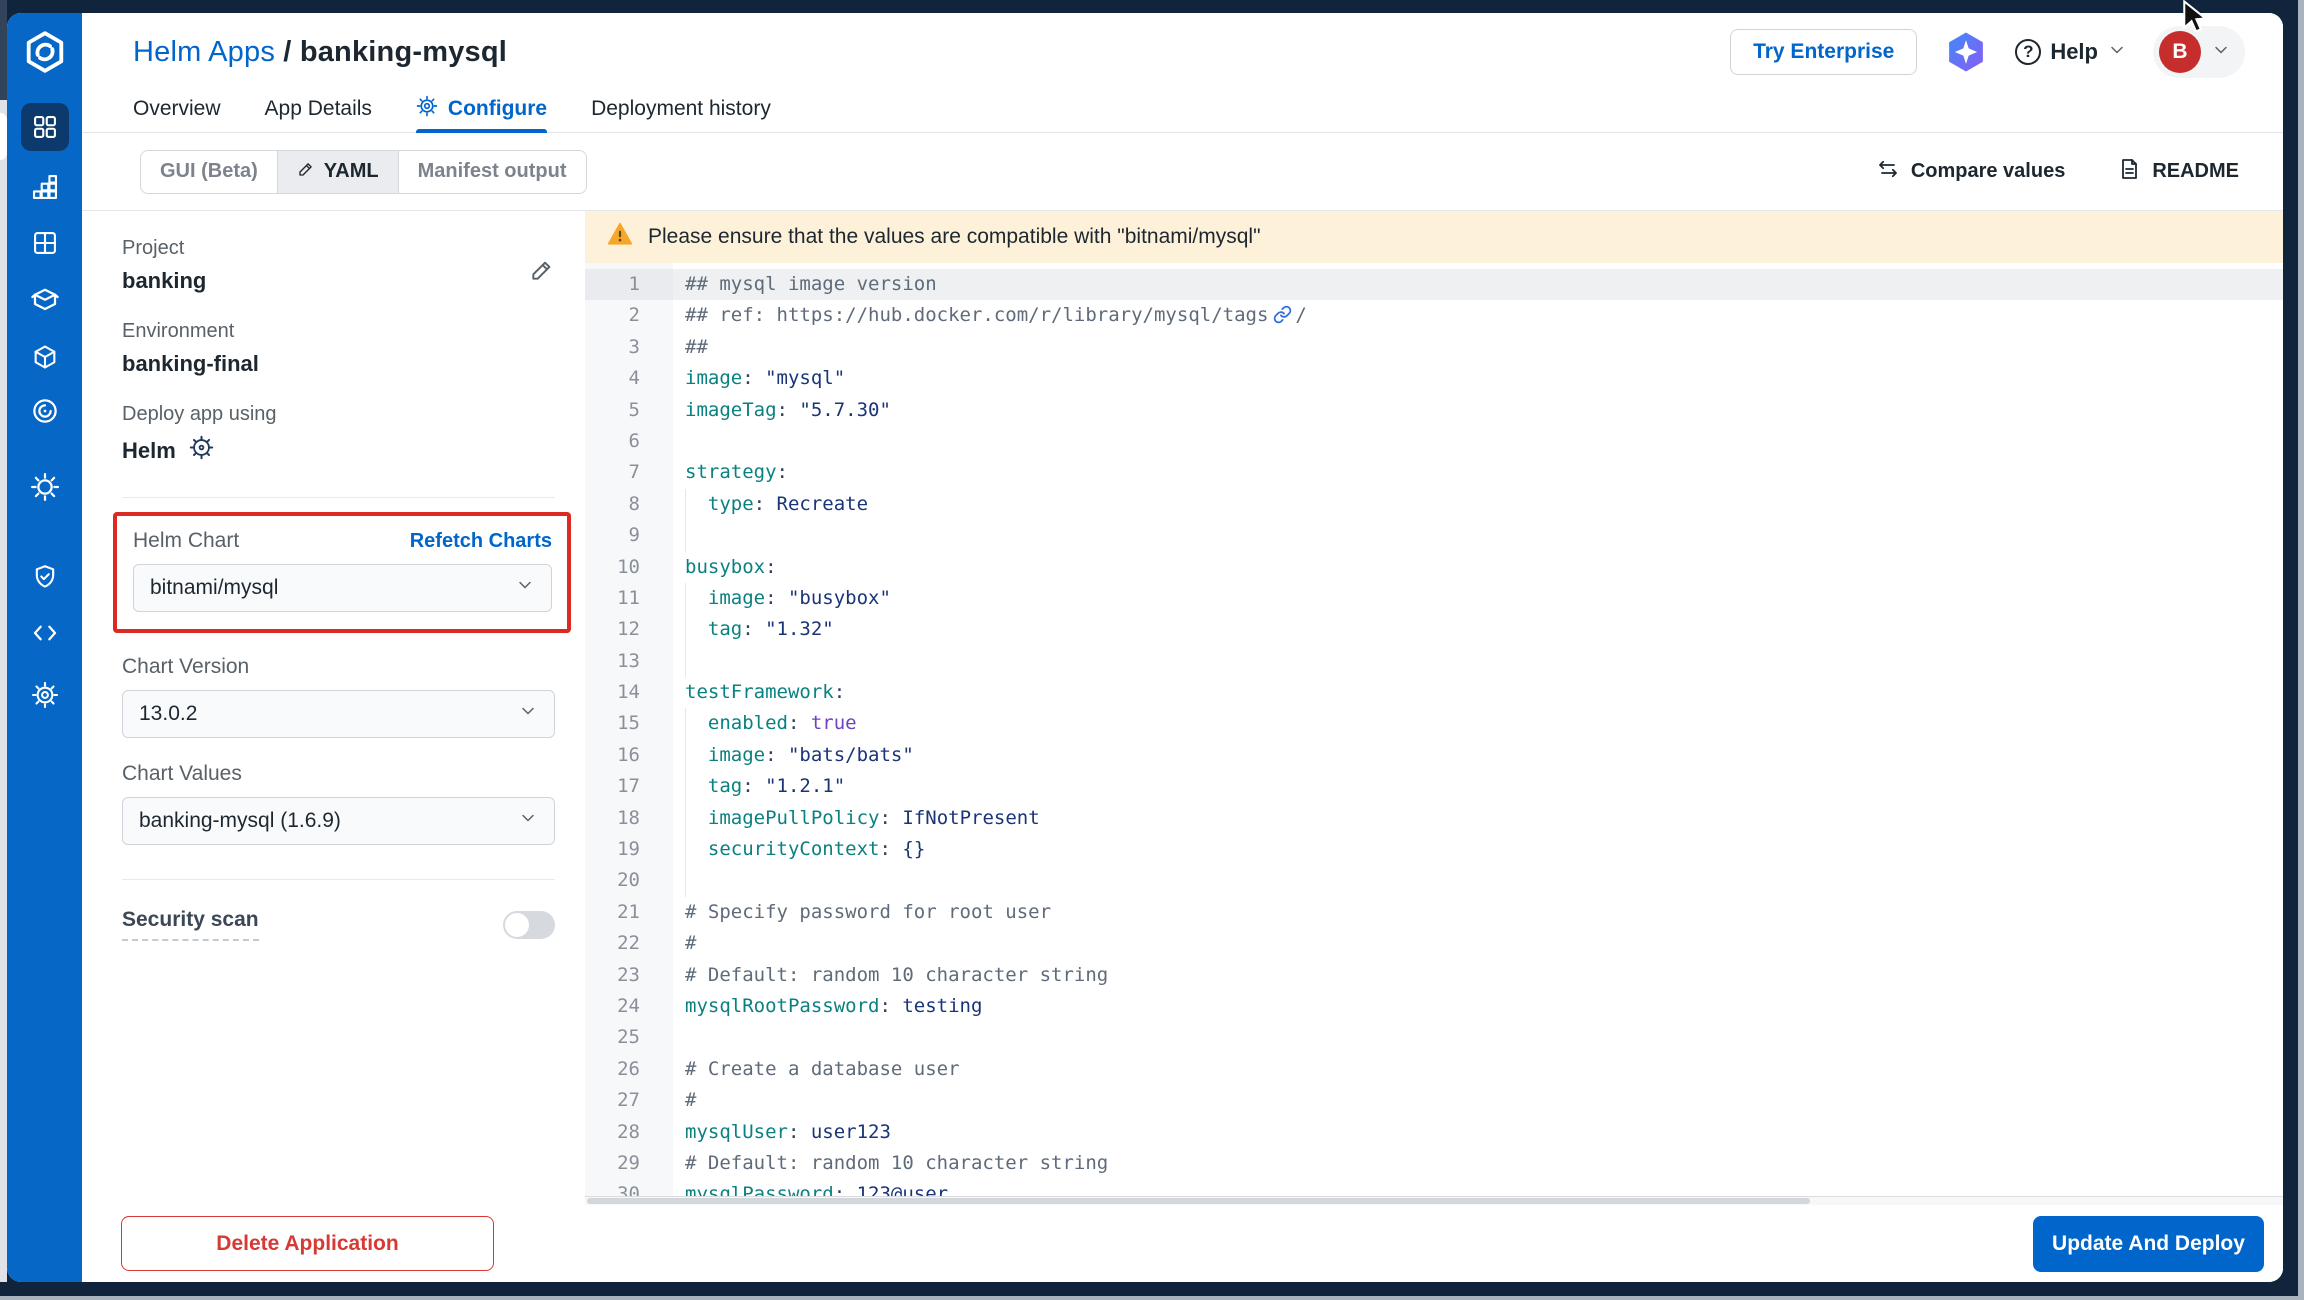 The image size is (2304, 1300). Describe the element at coordinates (634, 472) in the screenshot. I see `line-number: 7` at that location.